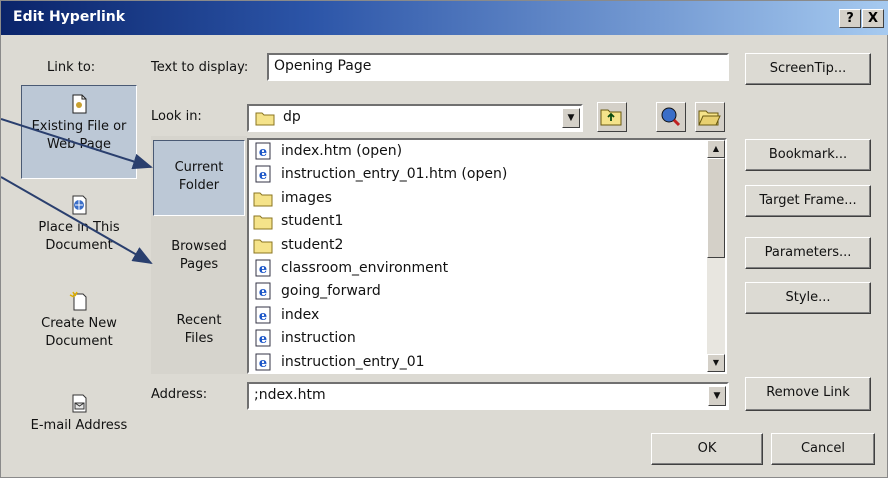  Describe the element at coordinates (487, 151) in the screenshot. I see `file-list-item: e index.htm (open)` at that location.